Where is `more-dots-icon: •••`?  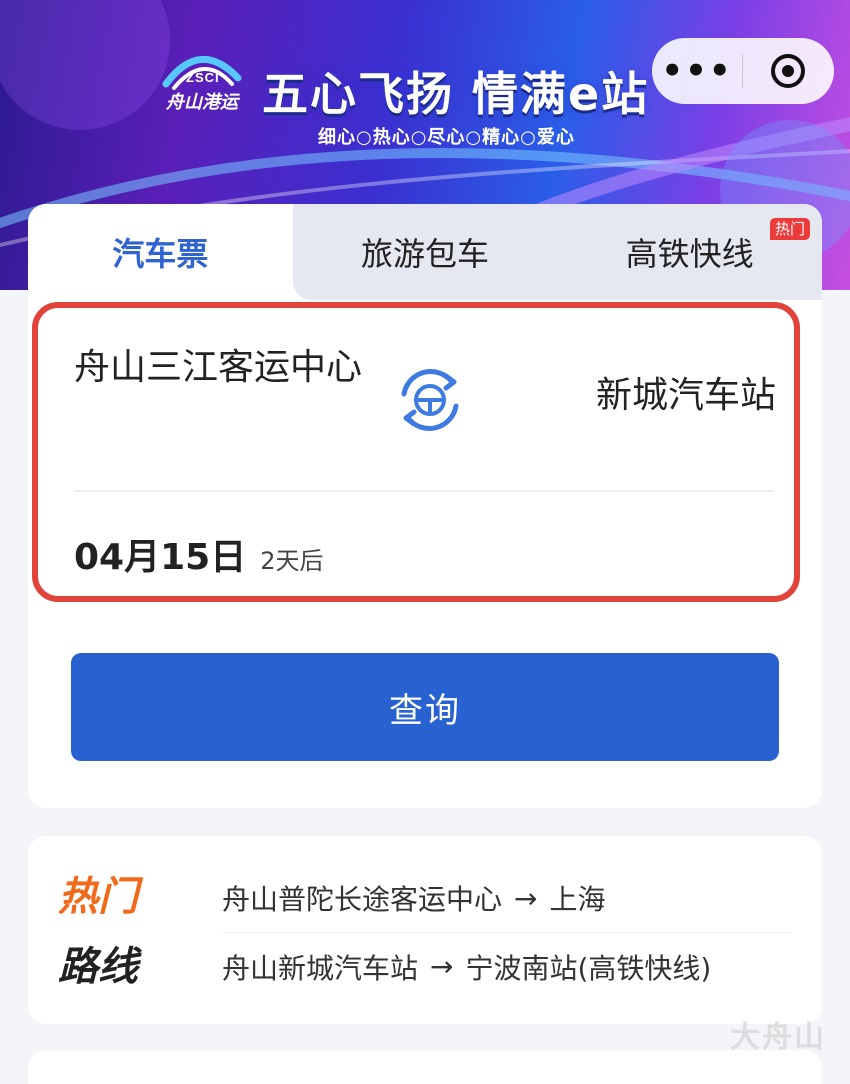 more-dots-icon: ••• is located at coordinates (697, 71).